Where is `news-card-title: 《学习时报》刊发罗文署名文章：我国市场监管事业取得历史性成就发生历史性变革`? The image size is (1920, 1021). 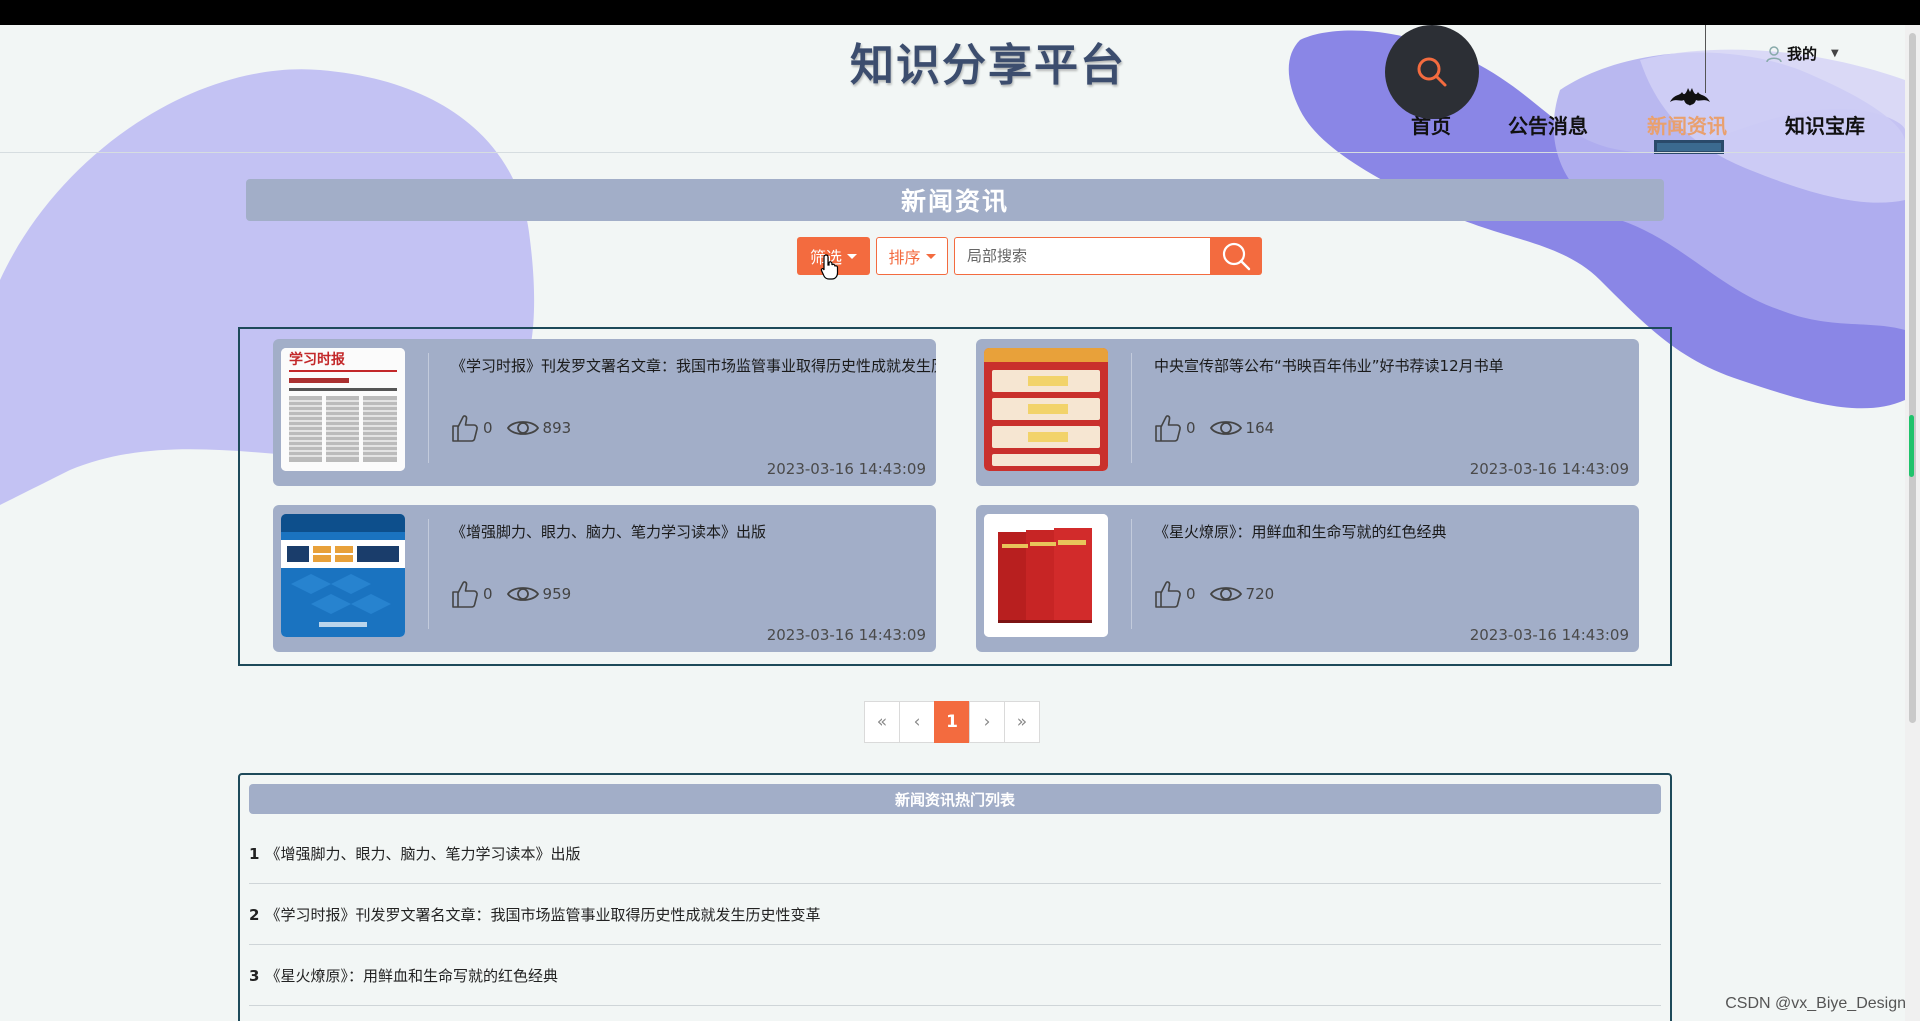 news-card-title: 《学习时报》刊发罗文署名文章：我国市场监管事业取得历史性成就发生历史性变革 is located at coordinates (693, 365).